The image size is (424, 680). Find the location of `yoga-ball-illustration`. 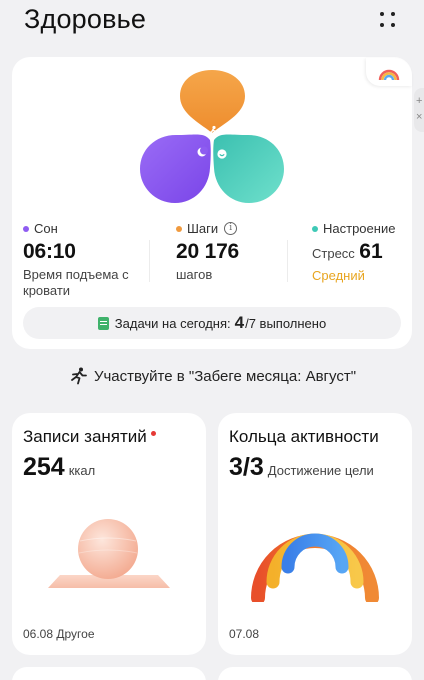

yoga-ball-illustration is located at coordinates (109, 553).